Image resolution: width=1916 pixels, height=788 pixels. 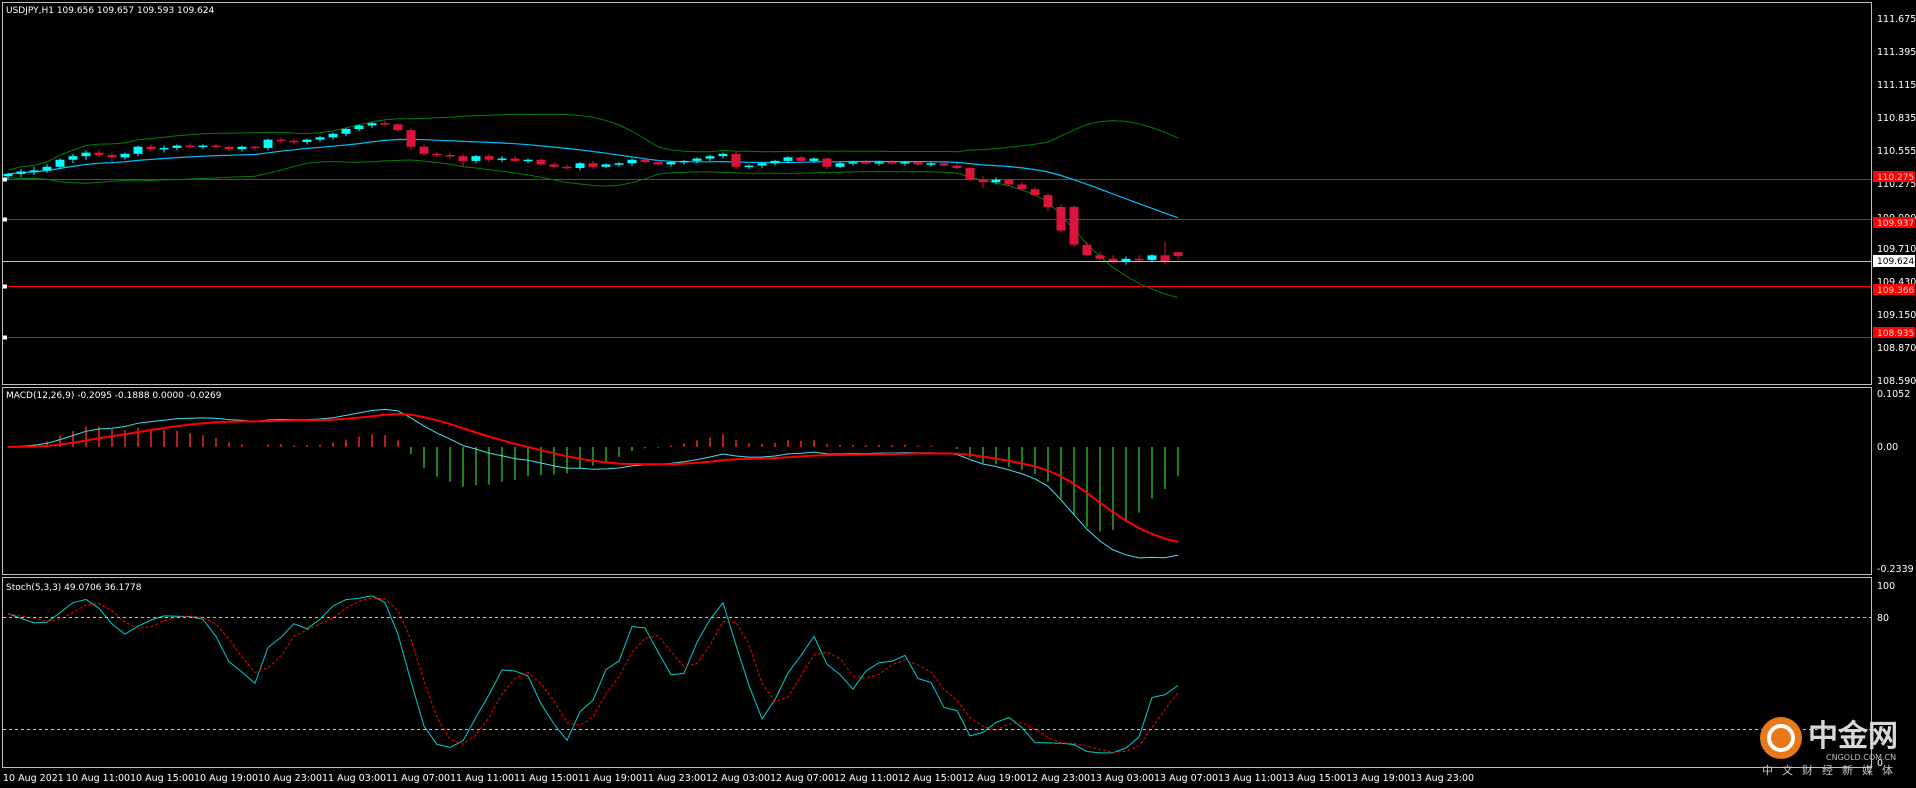 What do you see at coordinates (482, 778) in the screenshot?
I see `time-tick: 11 Aug 11:00` at bounding box center [482, 778].